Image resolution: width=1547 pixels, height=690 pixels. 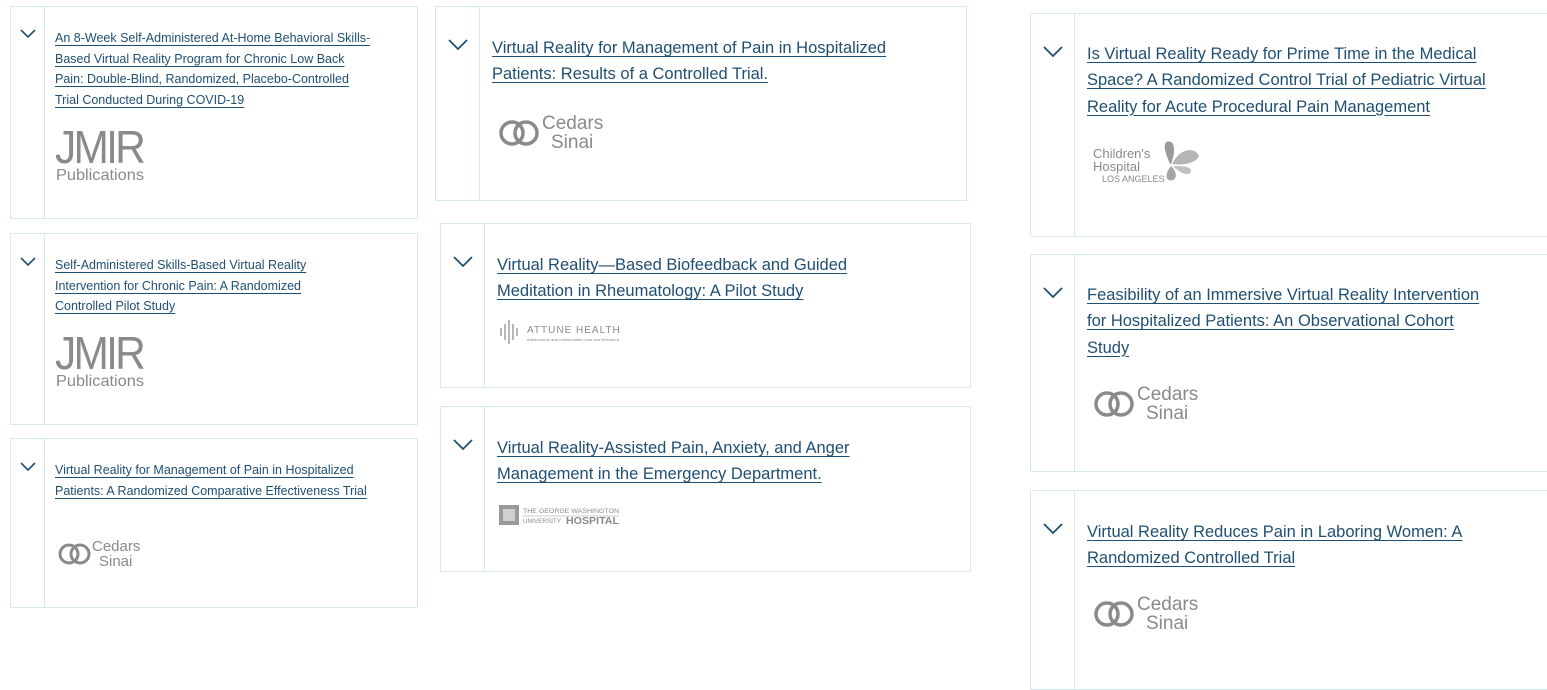 I want to click on svg-text: THE GEORGE WASHINGTON, so click(x=571, y=511).